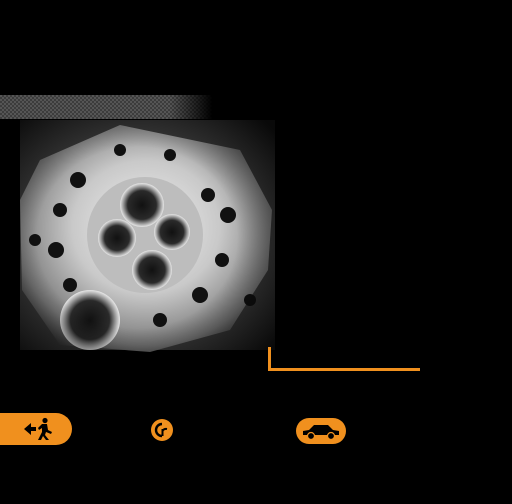 The height and width of the screenshot is (504, 512). I want to click on car-icon, so click(321, 433).